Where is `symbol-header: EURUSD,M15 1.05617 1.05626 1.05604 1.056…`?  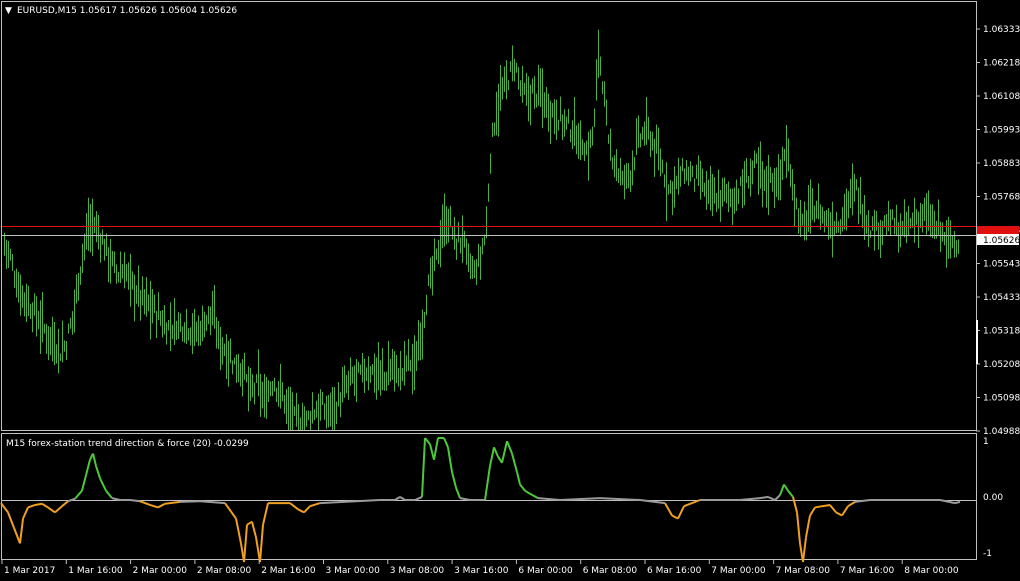
symbol-header: EURUSD,M15 1.05617 1.05626 1.05604 1.056… is located at coordinates (127, 11).